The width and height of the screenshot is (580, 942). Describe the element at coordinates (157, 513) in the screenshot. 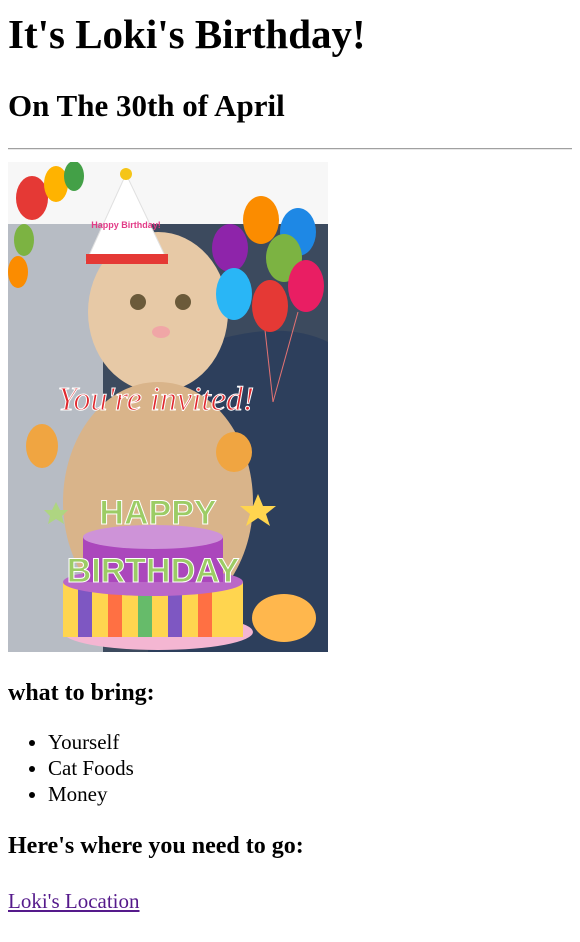

I see `cake-text-top: HAPPY` at that location.